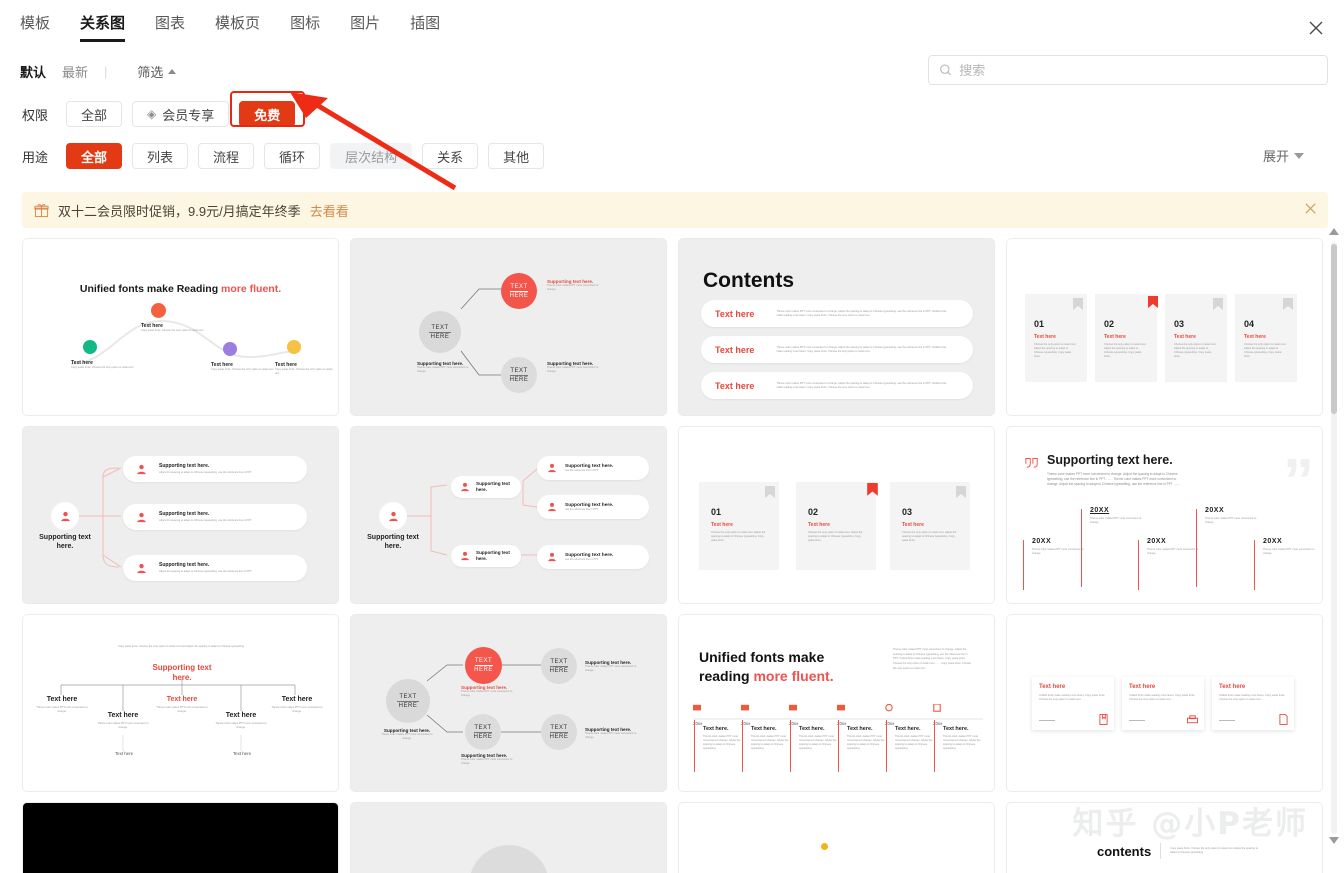 The height and width of the screenshot is (873, 1344). I want to click on sub-label: Text here, so click(124, 753).